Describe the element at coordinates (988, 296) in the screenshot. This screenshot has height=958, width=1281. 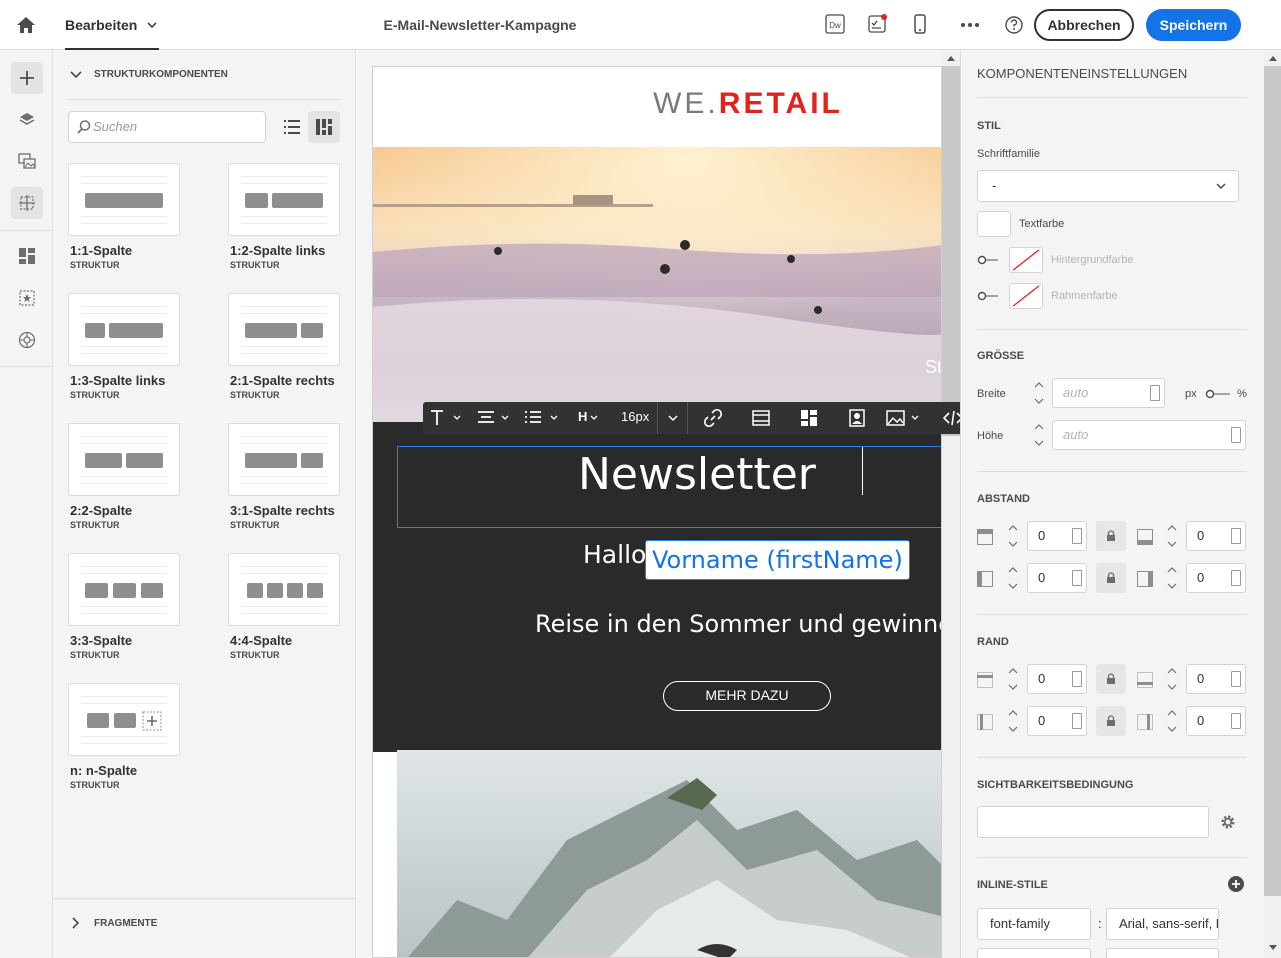
I see `border-color-toggle` at that location.